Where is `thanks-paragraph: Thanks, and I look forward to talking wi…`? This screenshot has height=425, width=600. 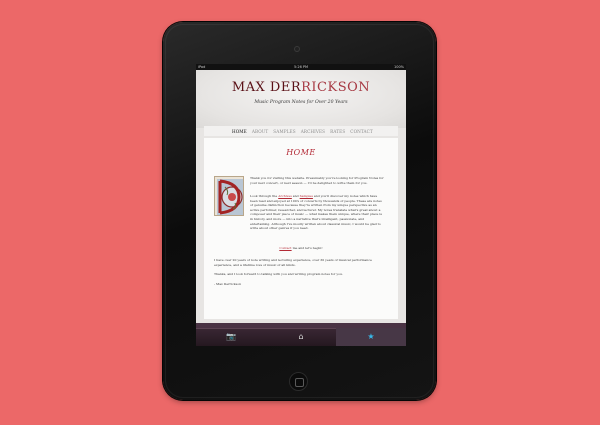
thanks-paragraph: Thanks, and I look forward to talking wi… is located at coordinates (278, 274).